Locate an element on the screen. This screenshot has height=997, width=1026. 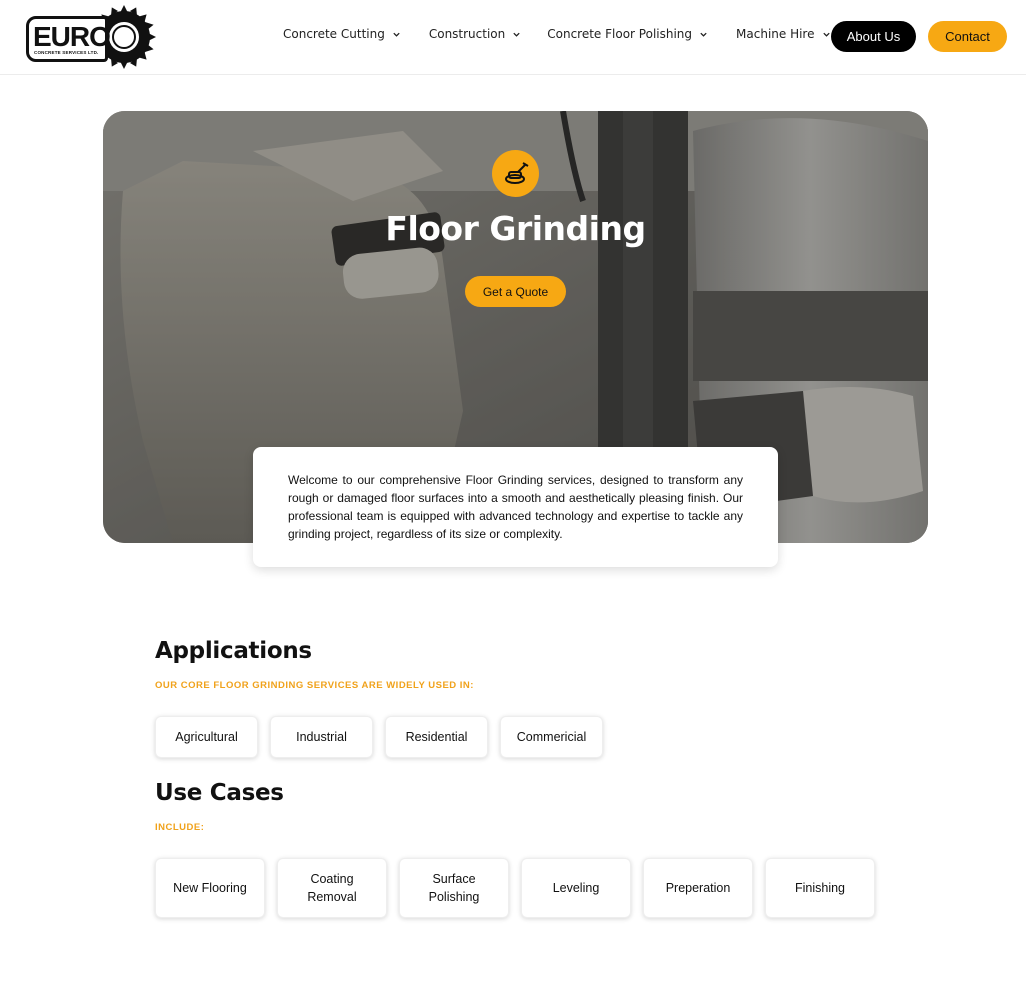
euro-logo: EURO CONCRETE SERVICES LTD. is located at coordinates (91, 37).